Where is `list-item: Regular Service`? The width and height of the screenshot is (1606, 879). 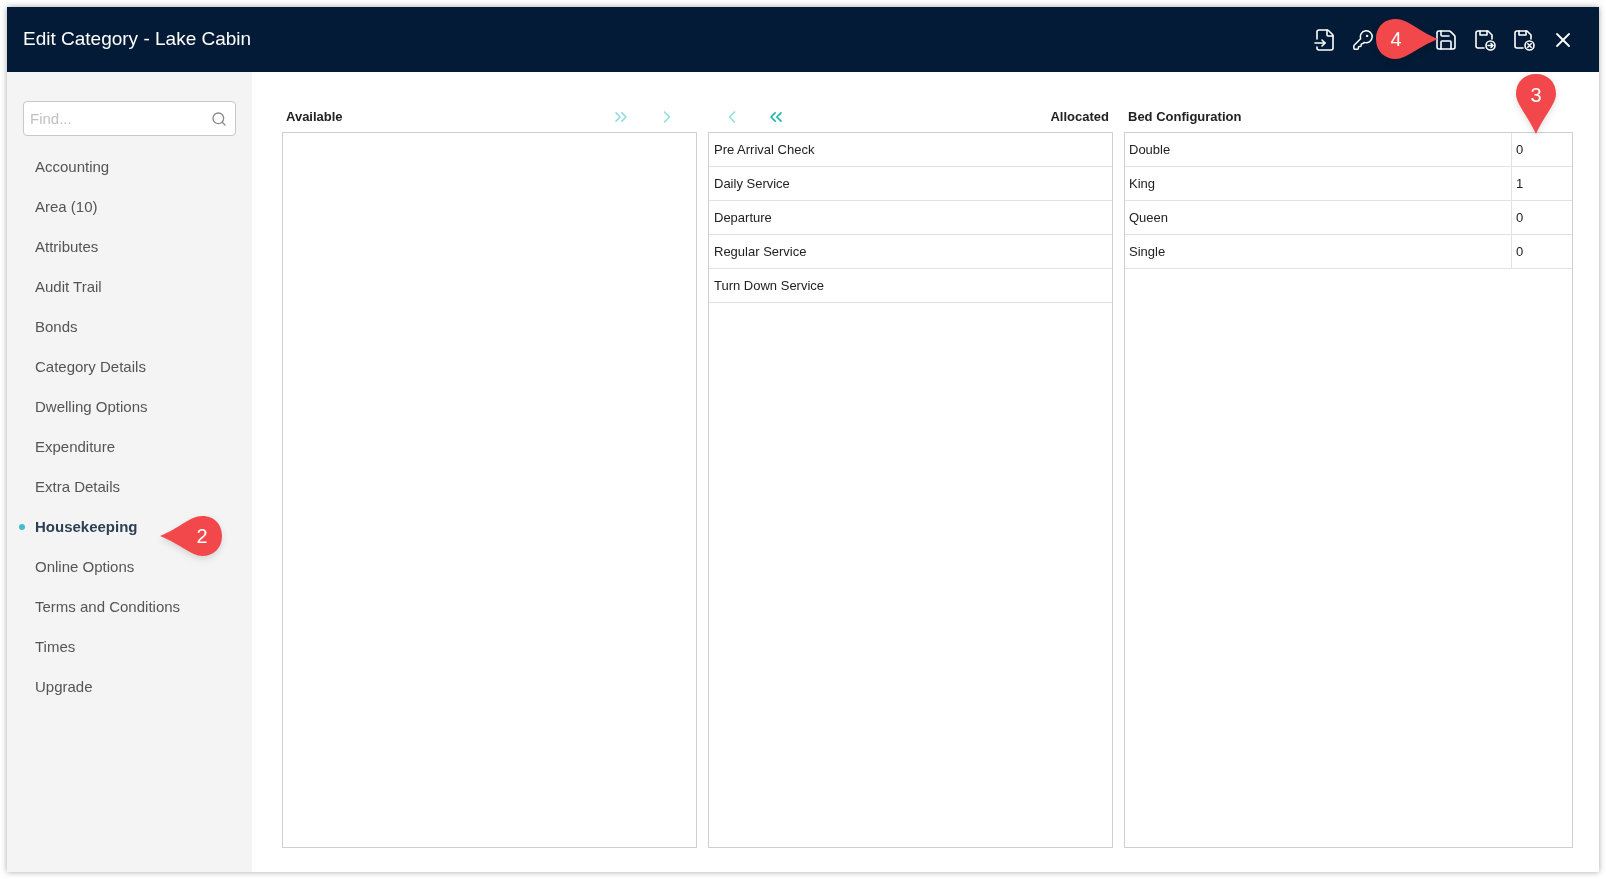
list-item: Regular Service is located at coordinates (760, 251).